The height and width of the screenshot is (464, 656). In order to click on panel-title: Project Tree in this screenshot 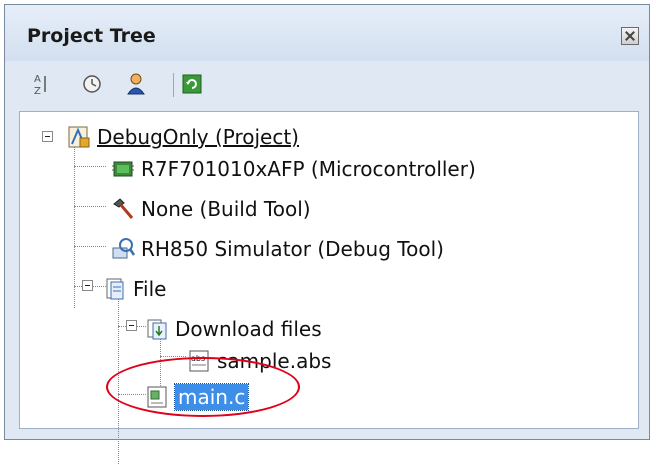, I will do `click(91, 36)`.